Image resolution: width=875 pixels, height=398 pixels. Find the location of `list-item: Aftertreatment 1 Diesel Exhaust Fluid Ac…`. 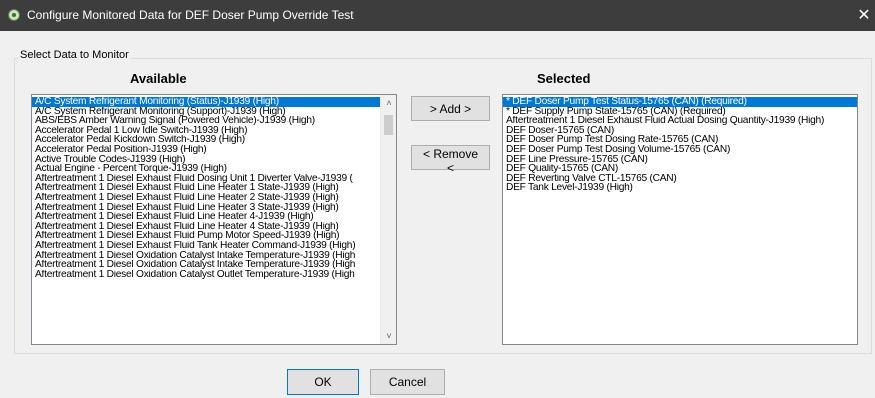

list-item: Aftertreatment 1 Diesel Exhaust Fluid Ac… is located at coordinates (680, 121).